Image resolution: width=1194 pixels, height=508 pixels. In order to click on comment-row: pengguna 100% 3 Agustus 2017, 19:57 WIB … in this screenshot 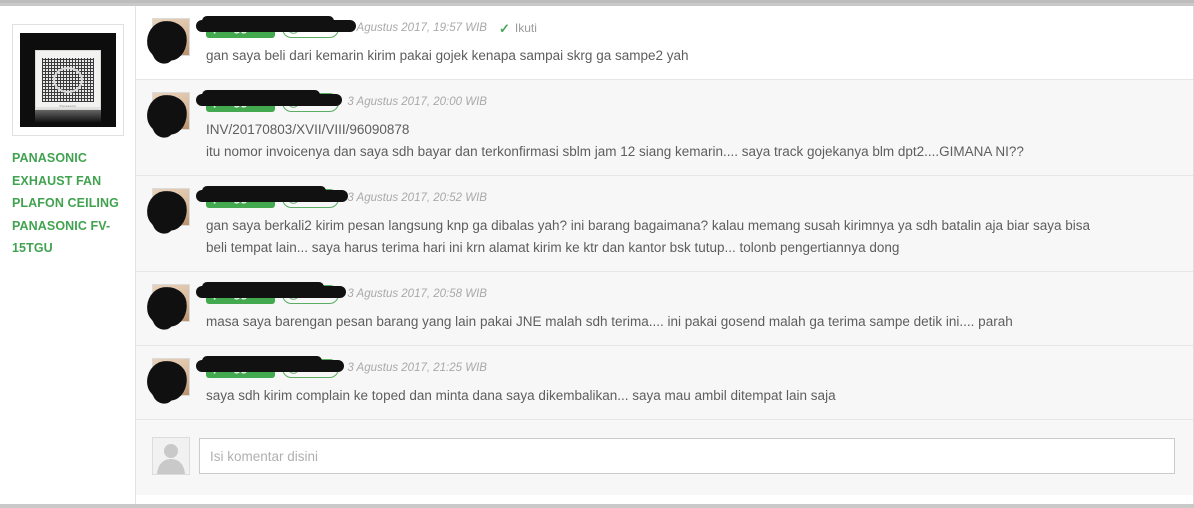, I will do `click(664, 43)`.